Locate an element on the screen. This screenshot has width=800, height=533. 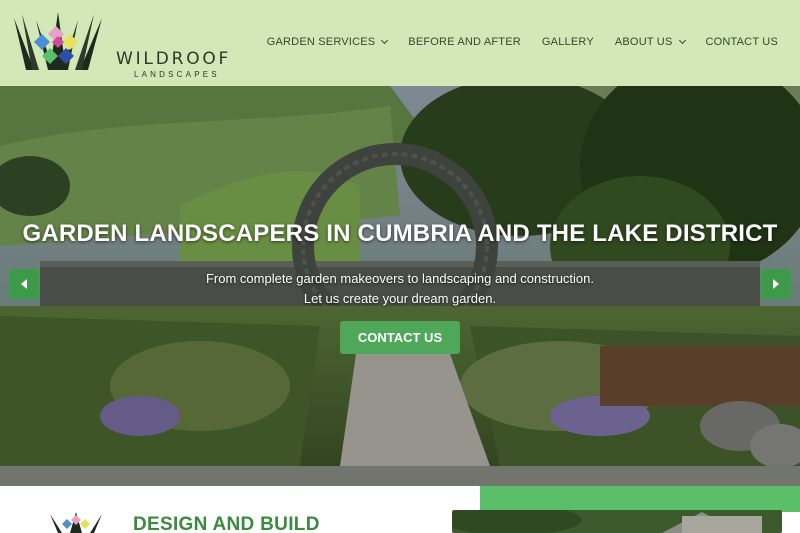
nav-garden-services: GARDEN SERVICES is located at coordinates (327, 42).